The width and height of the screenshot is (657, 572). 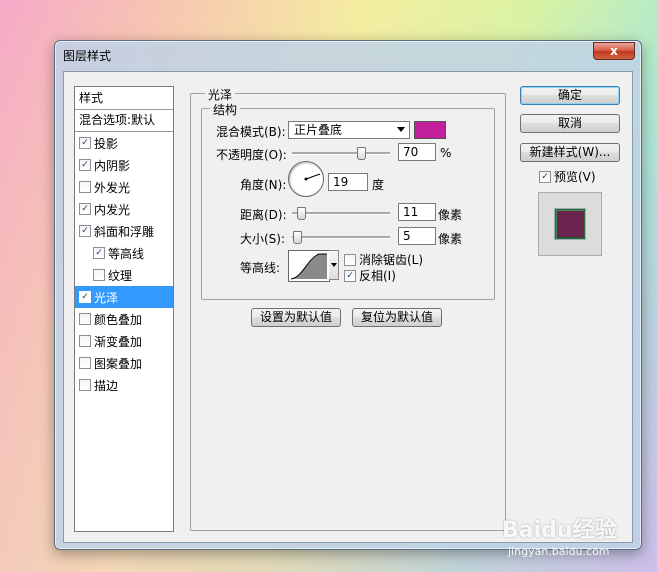 What do you see at coordinates (377, 276) in the screenshot?
I see `invert-label: 反相(I)` at bounding box center [377, 276].